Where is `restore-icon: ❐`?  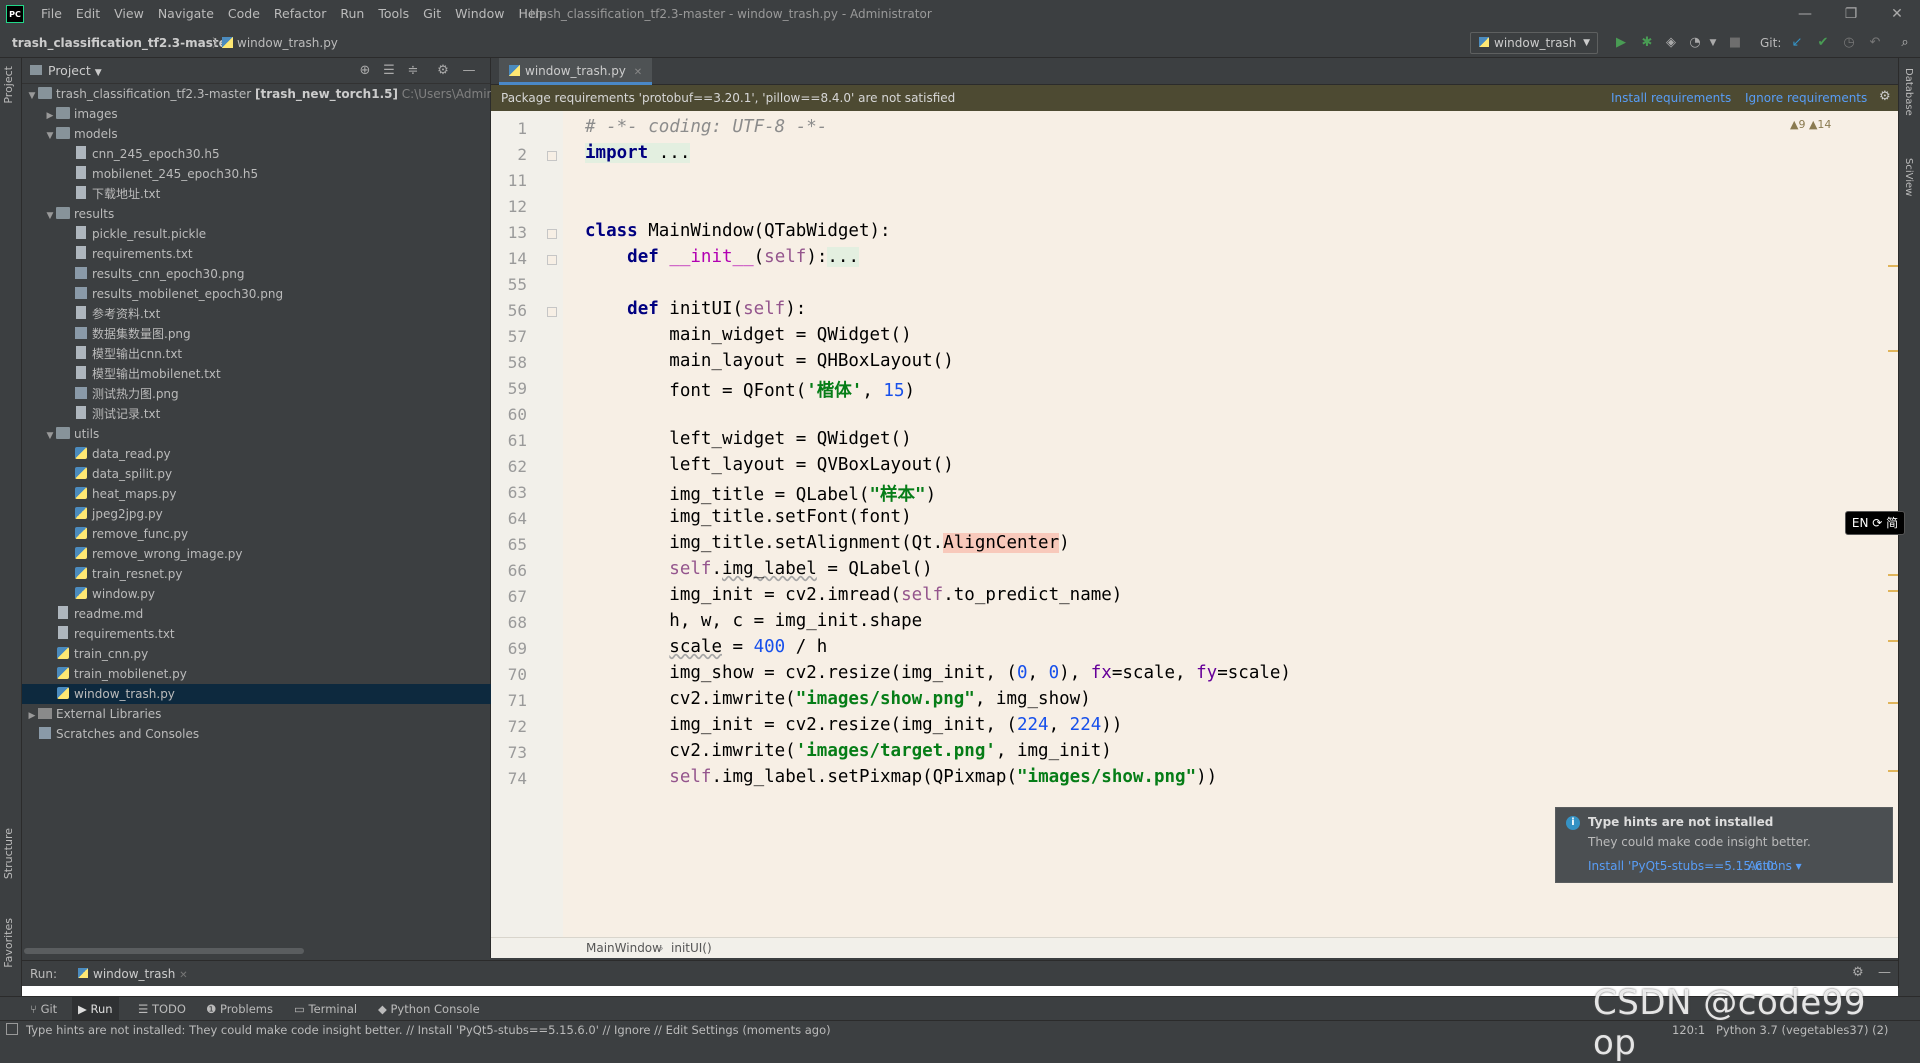 restore-icon: ❐ is located at coordinates (1851, 14).